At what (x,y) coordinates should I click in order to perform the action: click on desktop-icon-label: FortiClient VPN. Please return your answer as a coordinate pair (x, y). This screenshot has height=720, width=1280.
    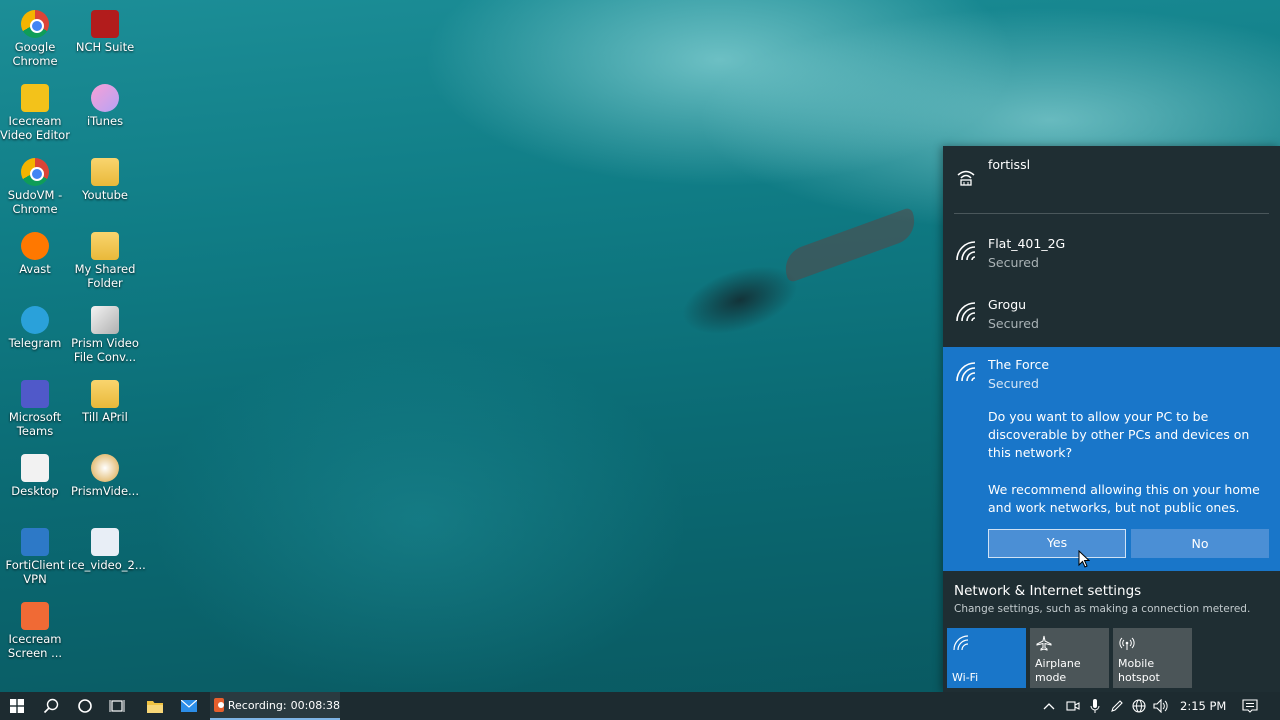
    Looking at the image, I should click on (35, 572).